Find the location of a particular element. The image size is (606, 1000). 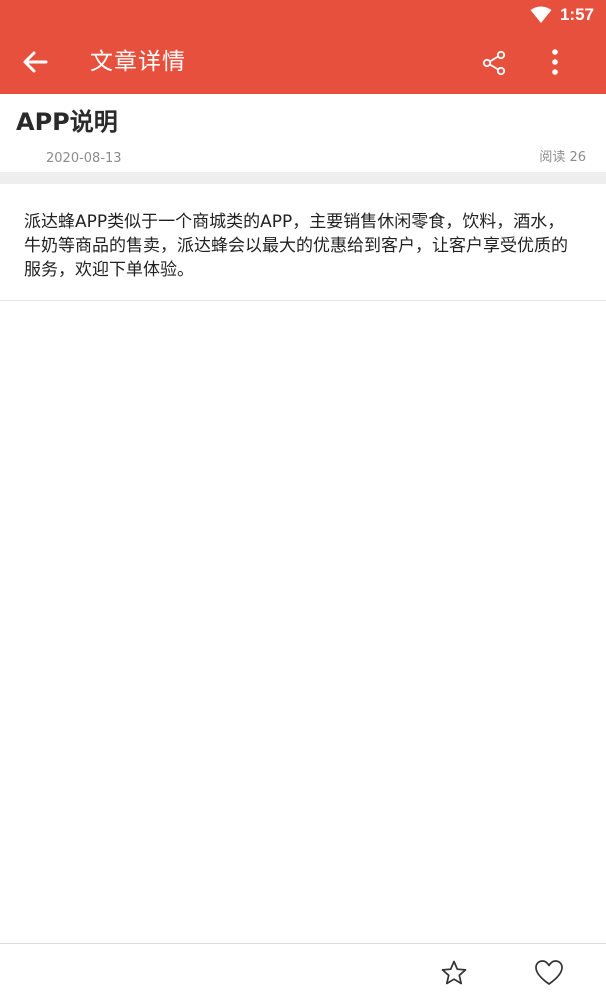

bottom-action-bar is located at coordinates (303, 971).